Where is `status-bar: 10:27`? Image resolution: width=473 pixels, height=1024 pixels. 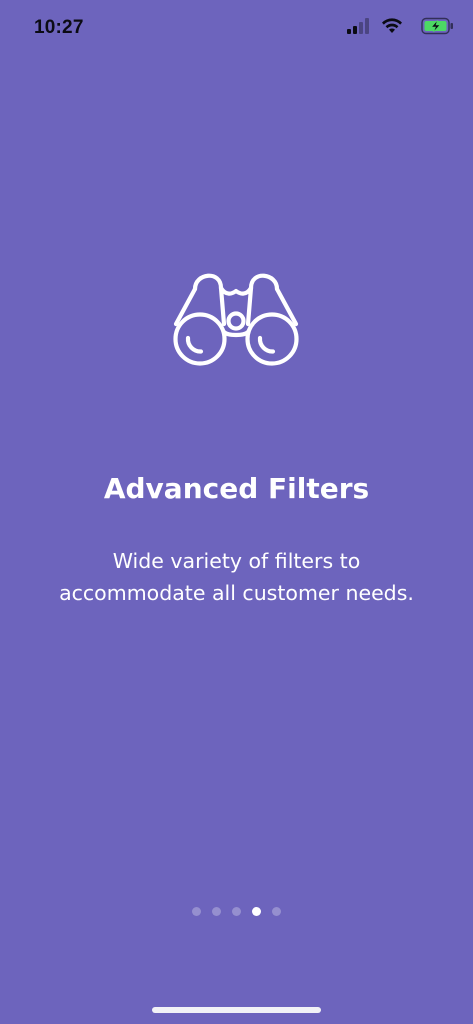 status-bar: 10:27 is located at coordinates (236, 28).